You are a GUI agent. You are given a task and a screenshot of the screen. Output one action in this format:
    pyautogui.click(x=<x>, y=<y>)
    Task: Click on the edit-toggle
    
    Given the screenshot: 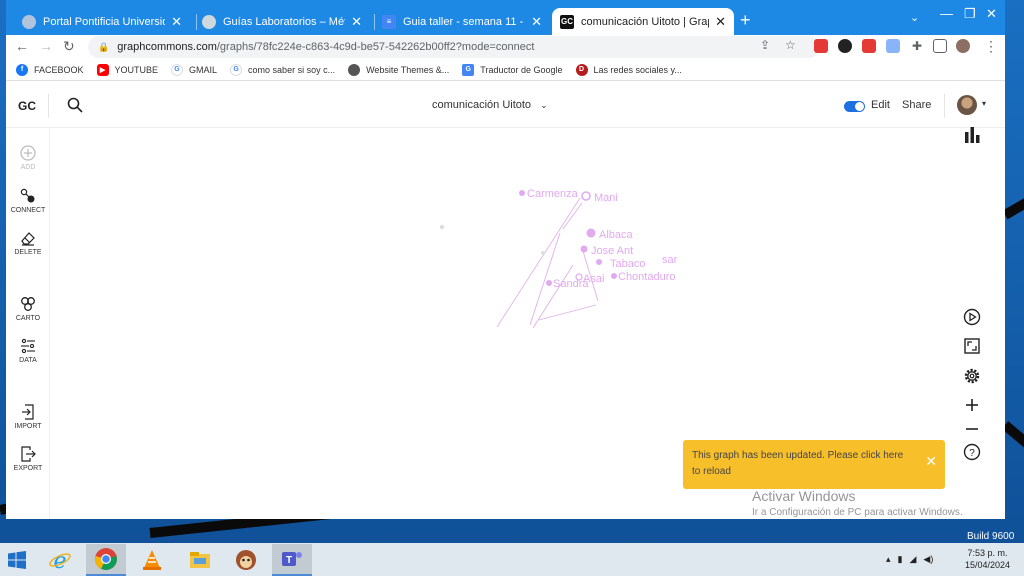 What is the action you would take?
    pyautogui.click(x=854, y=106)
    